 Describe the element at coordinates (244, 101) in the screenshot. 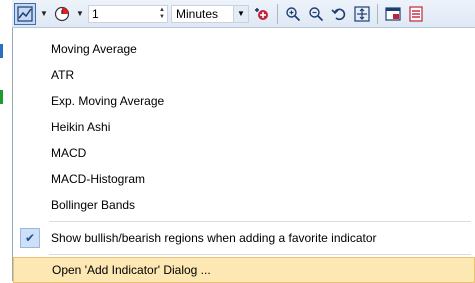

I see `menu-item-exp-moving-average: Exp. Moving Average` at that location.